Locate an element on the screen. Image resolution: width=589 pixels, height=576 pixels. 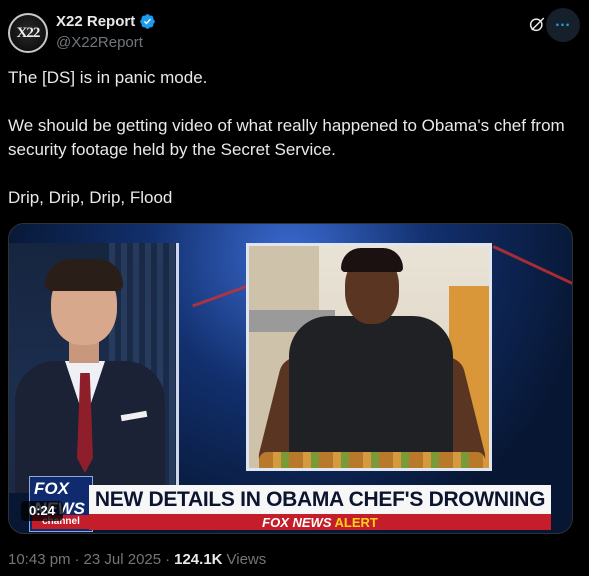
author-name: X22 Report is located at coordinates (95, 21).